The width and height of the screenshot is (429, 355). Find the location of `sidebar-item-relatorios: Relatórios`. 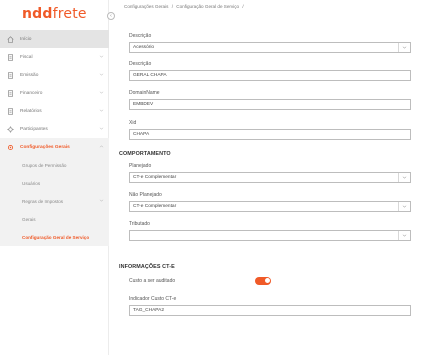

sidebar-item-relatorios: Relatórios is located at coordinates (54, 111).